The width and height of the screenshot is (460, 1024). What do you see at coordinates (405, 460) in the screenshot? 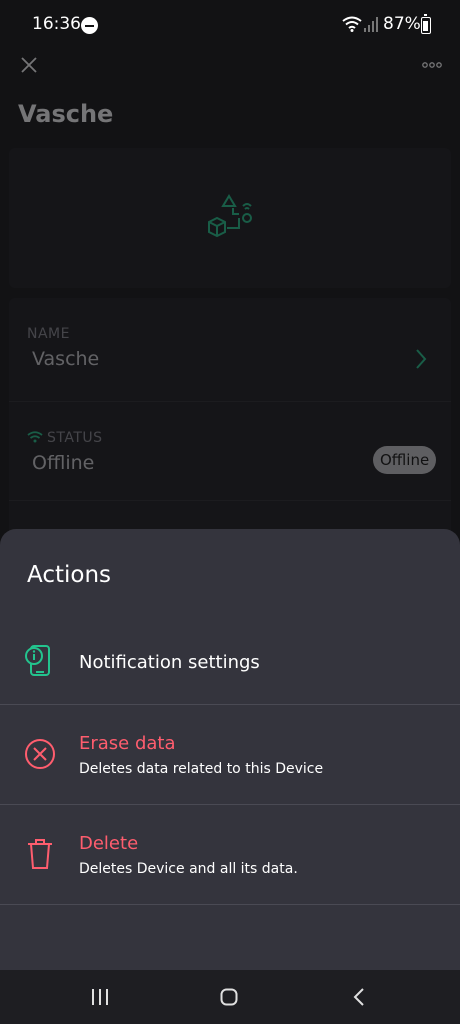
I see `status-badge: Offline` at bounding box center [405, 460].